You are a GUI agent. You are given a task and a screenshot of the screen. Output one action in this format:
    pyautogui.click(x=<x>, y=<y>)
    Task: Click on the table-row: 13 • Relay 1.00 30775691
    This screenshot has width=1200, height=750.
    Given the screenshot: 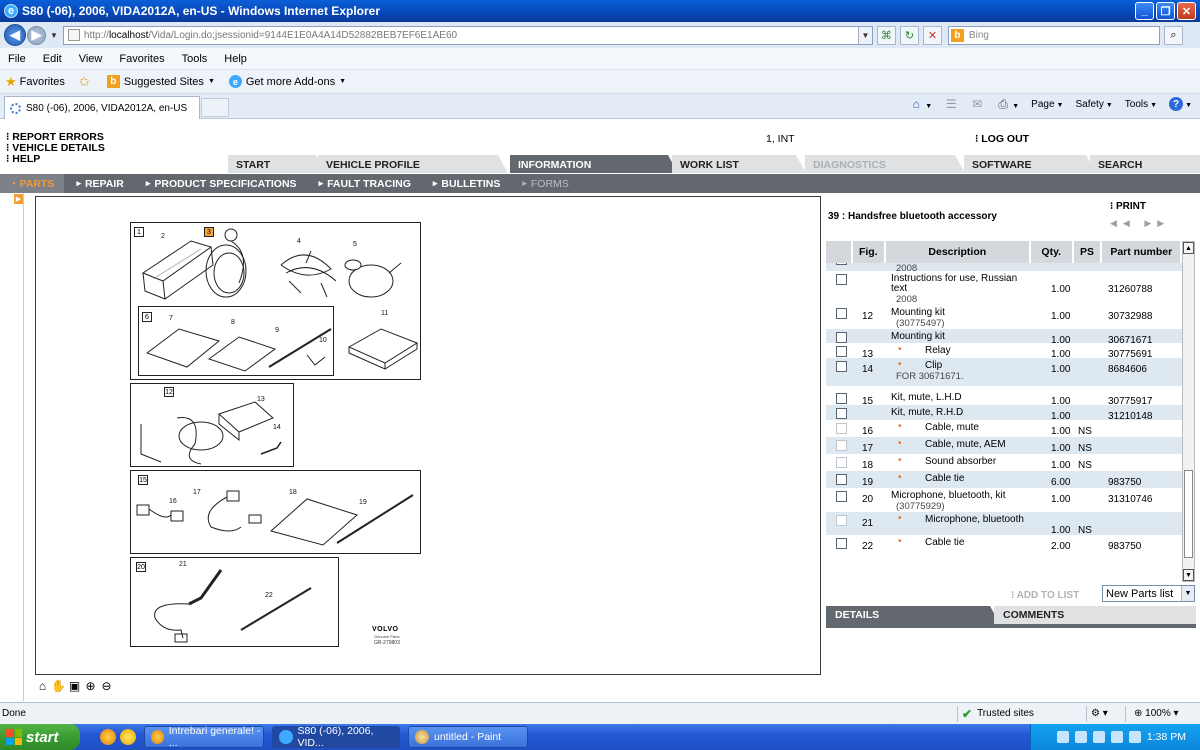 What is the action you would take?
    pyautogui.click(x=1004, y=351)
    